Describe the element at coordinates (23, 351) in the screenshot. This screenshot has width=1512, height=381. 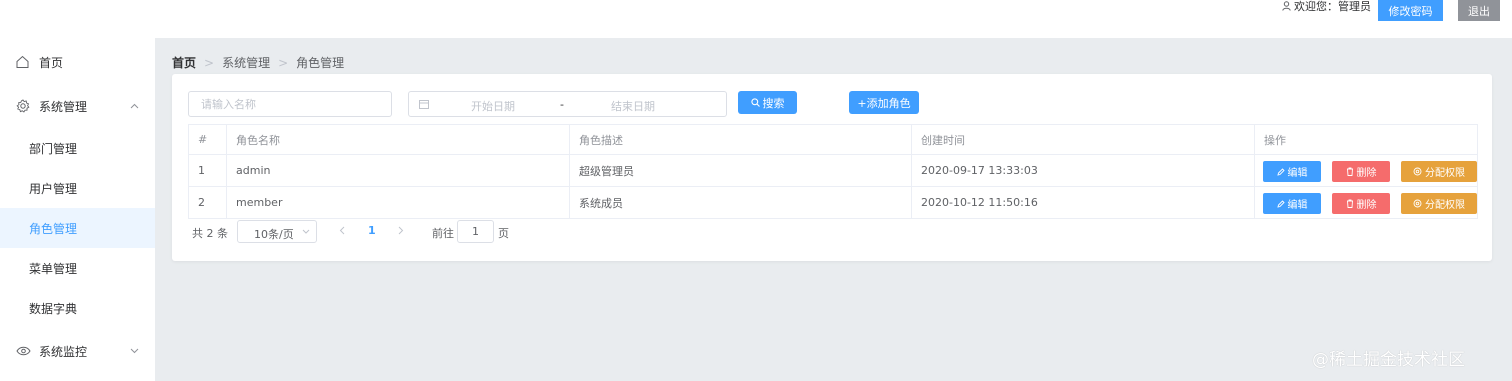
I see `eye-icon` at that location.